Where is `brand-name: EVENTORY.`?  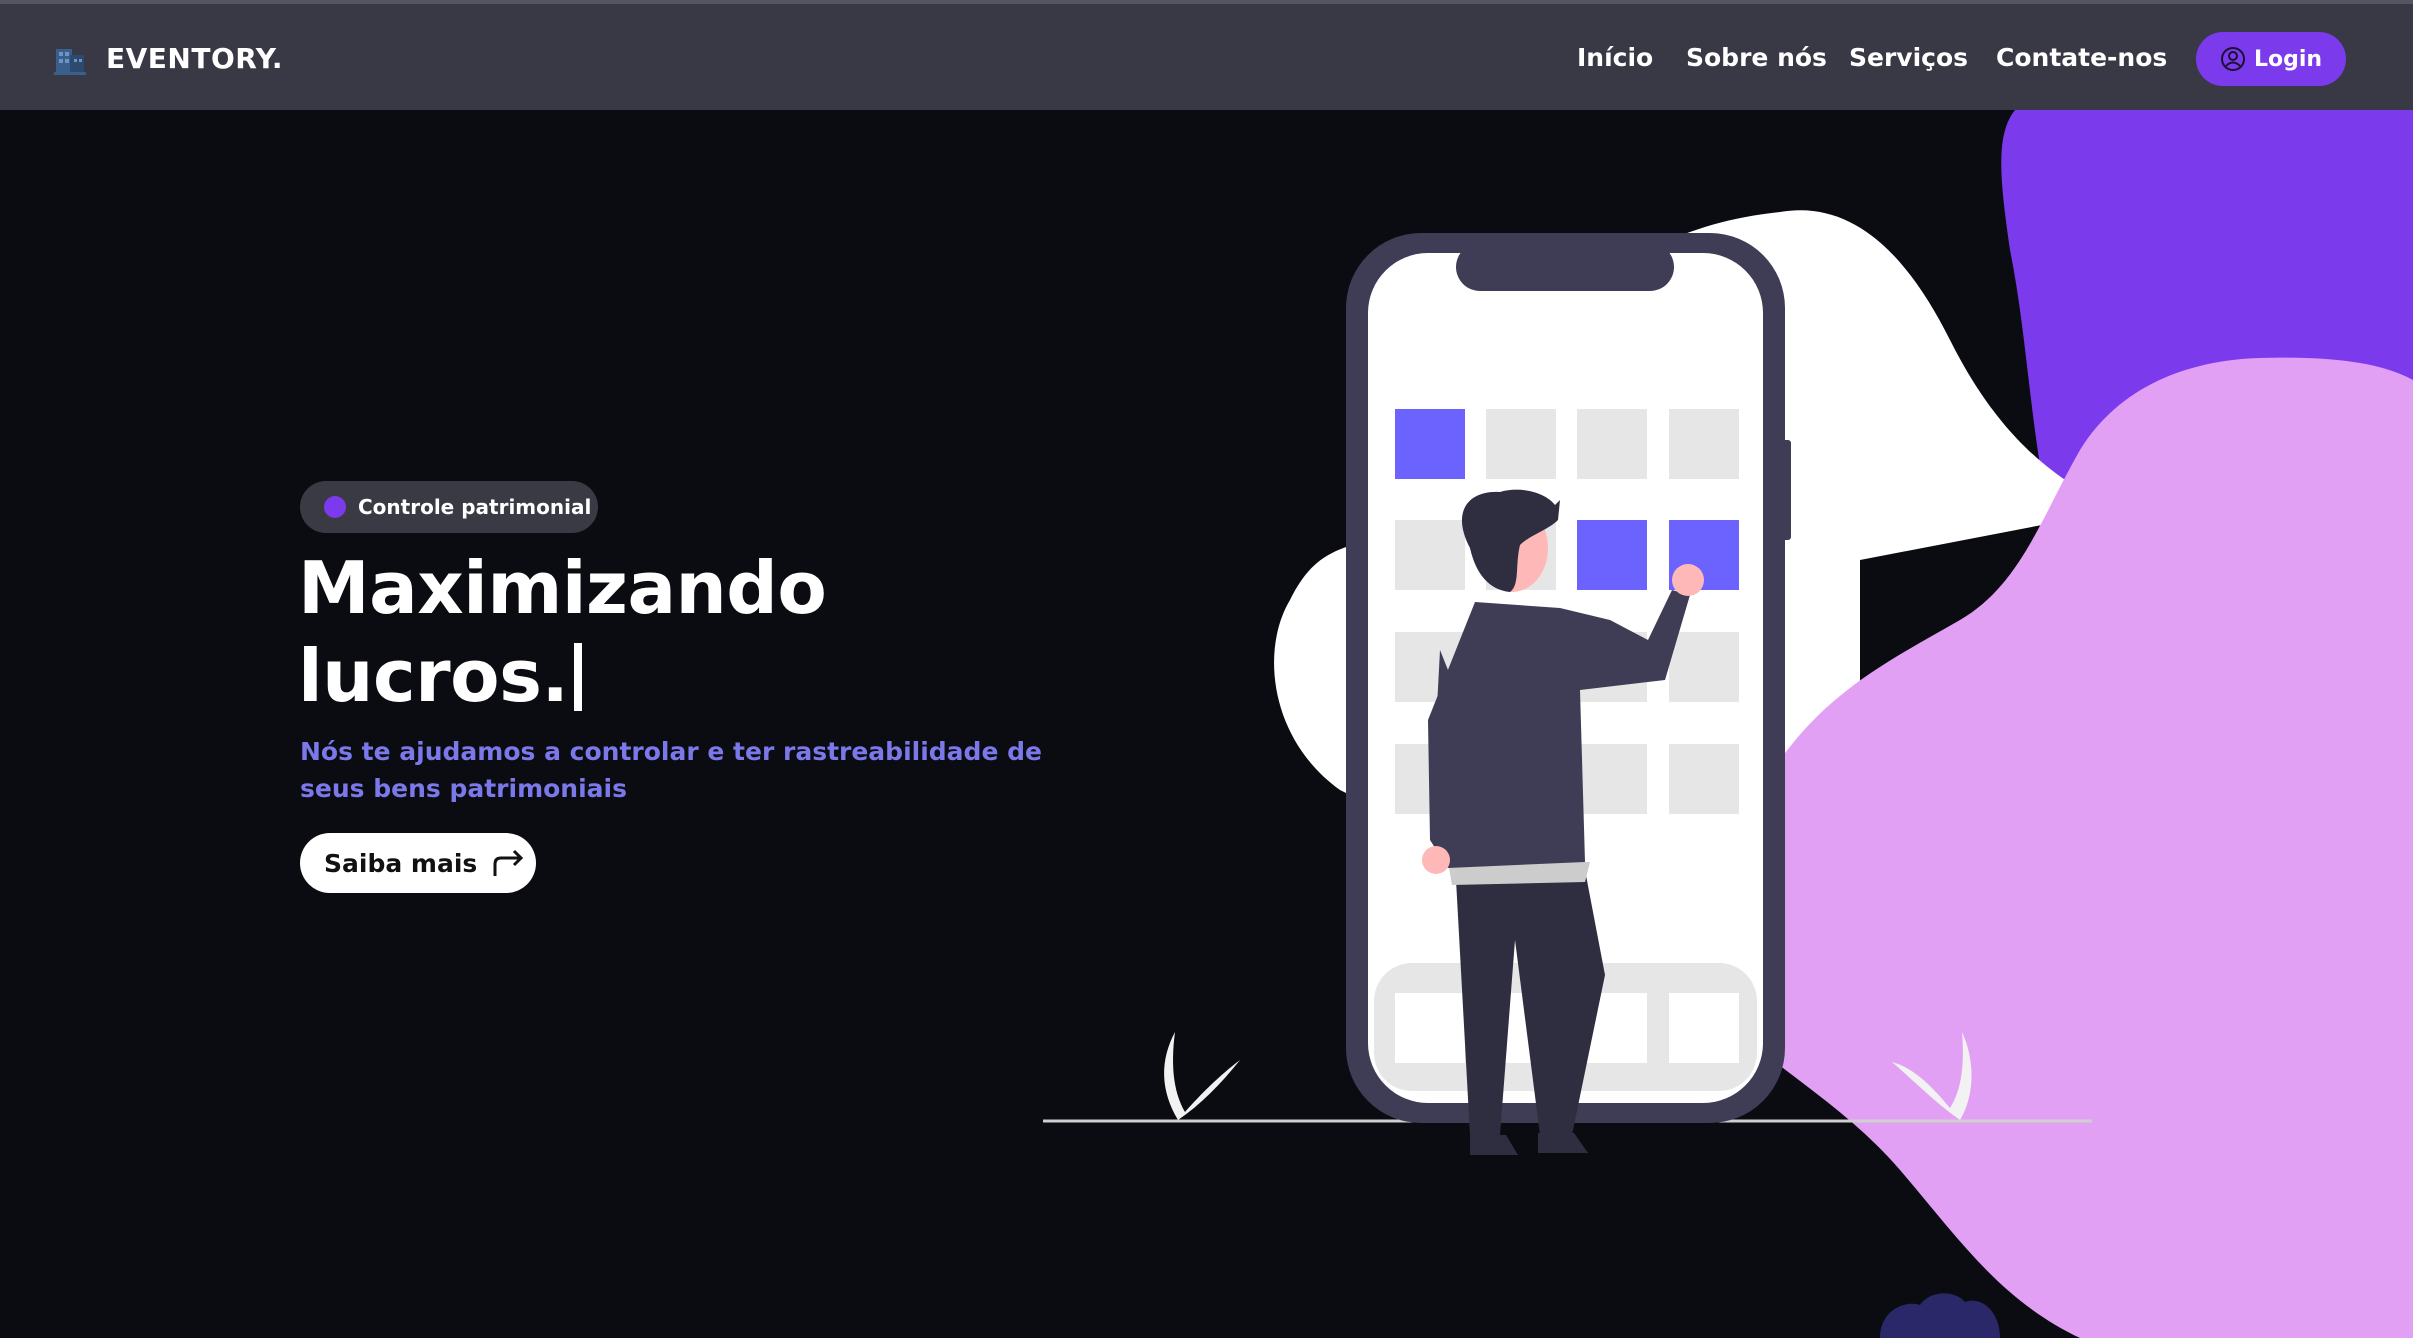
brand-name: EVENTORY. is located at coordinates (195, 58).